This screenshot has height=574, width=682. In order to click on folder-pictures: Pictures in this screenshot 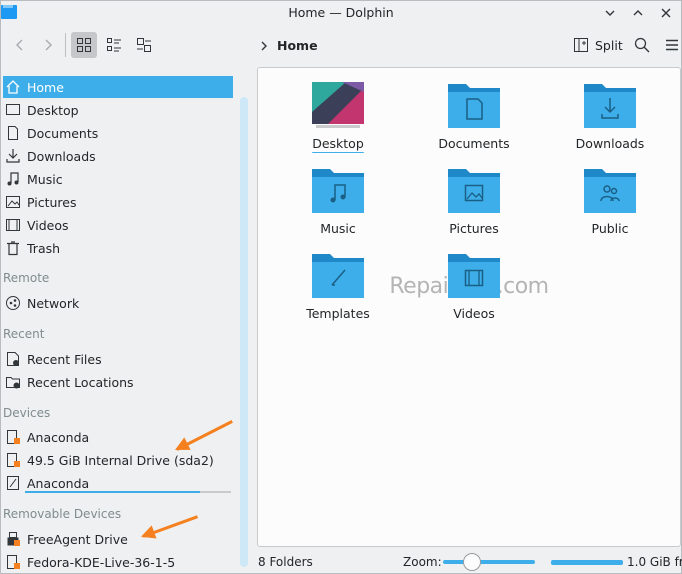, I will do `click(474, 207)`.